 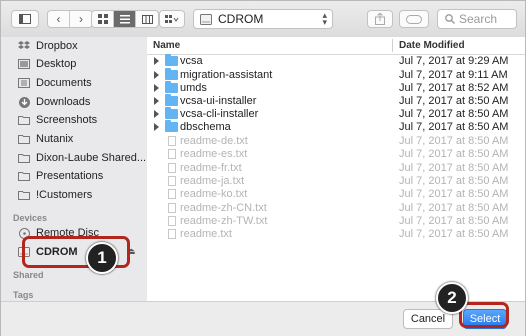 What do you see at coordinates (24, 83) in the screenshot?
I see `documents-icon` at bounding box center [24, 83].